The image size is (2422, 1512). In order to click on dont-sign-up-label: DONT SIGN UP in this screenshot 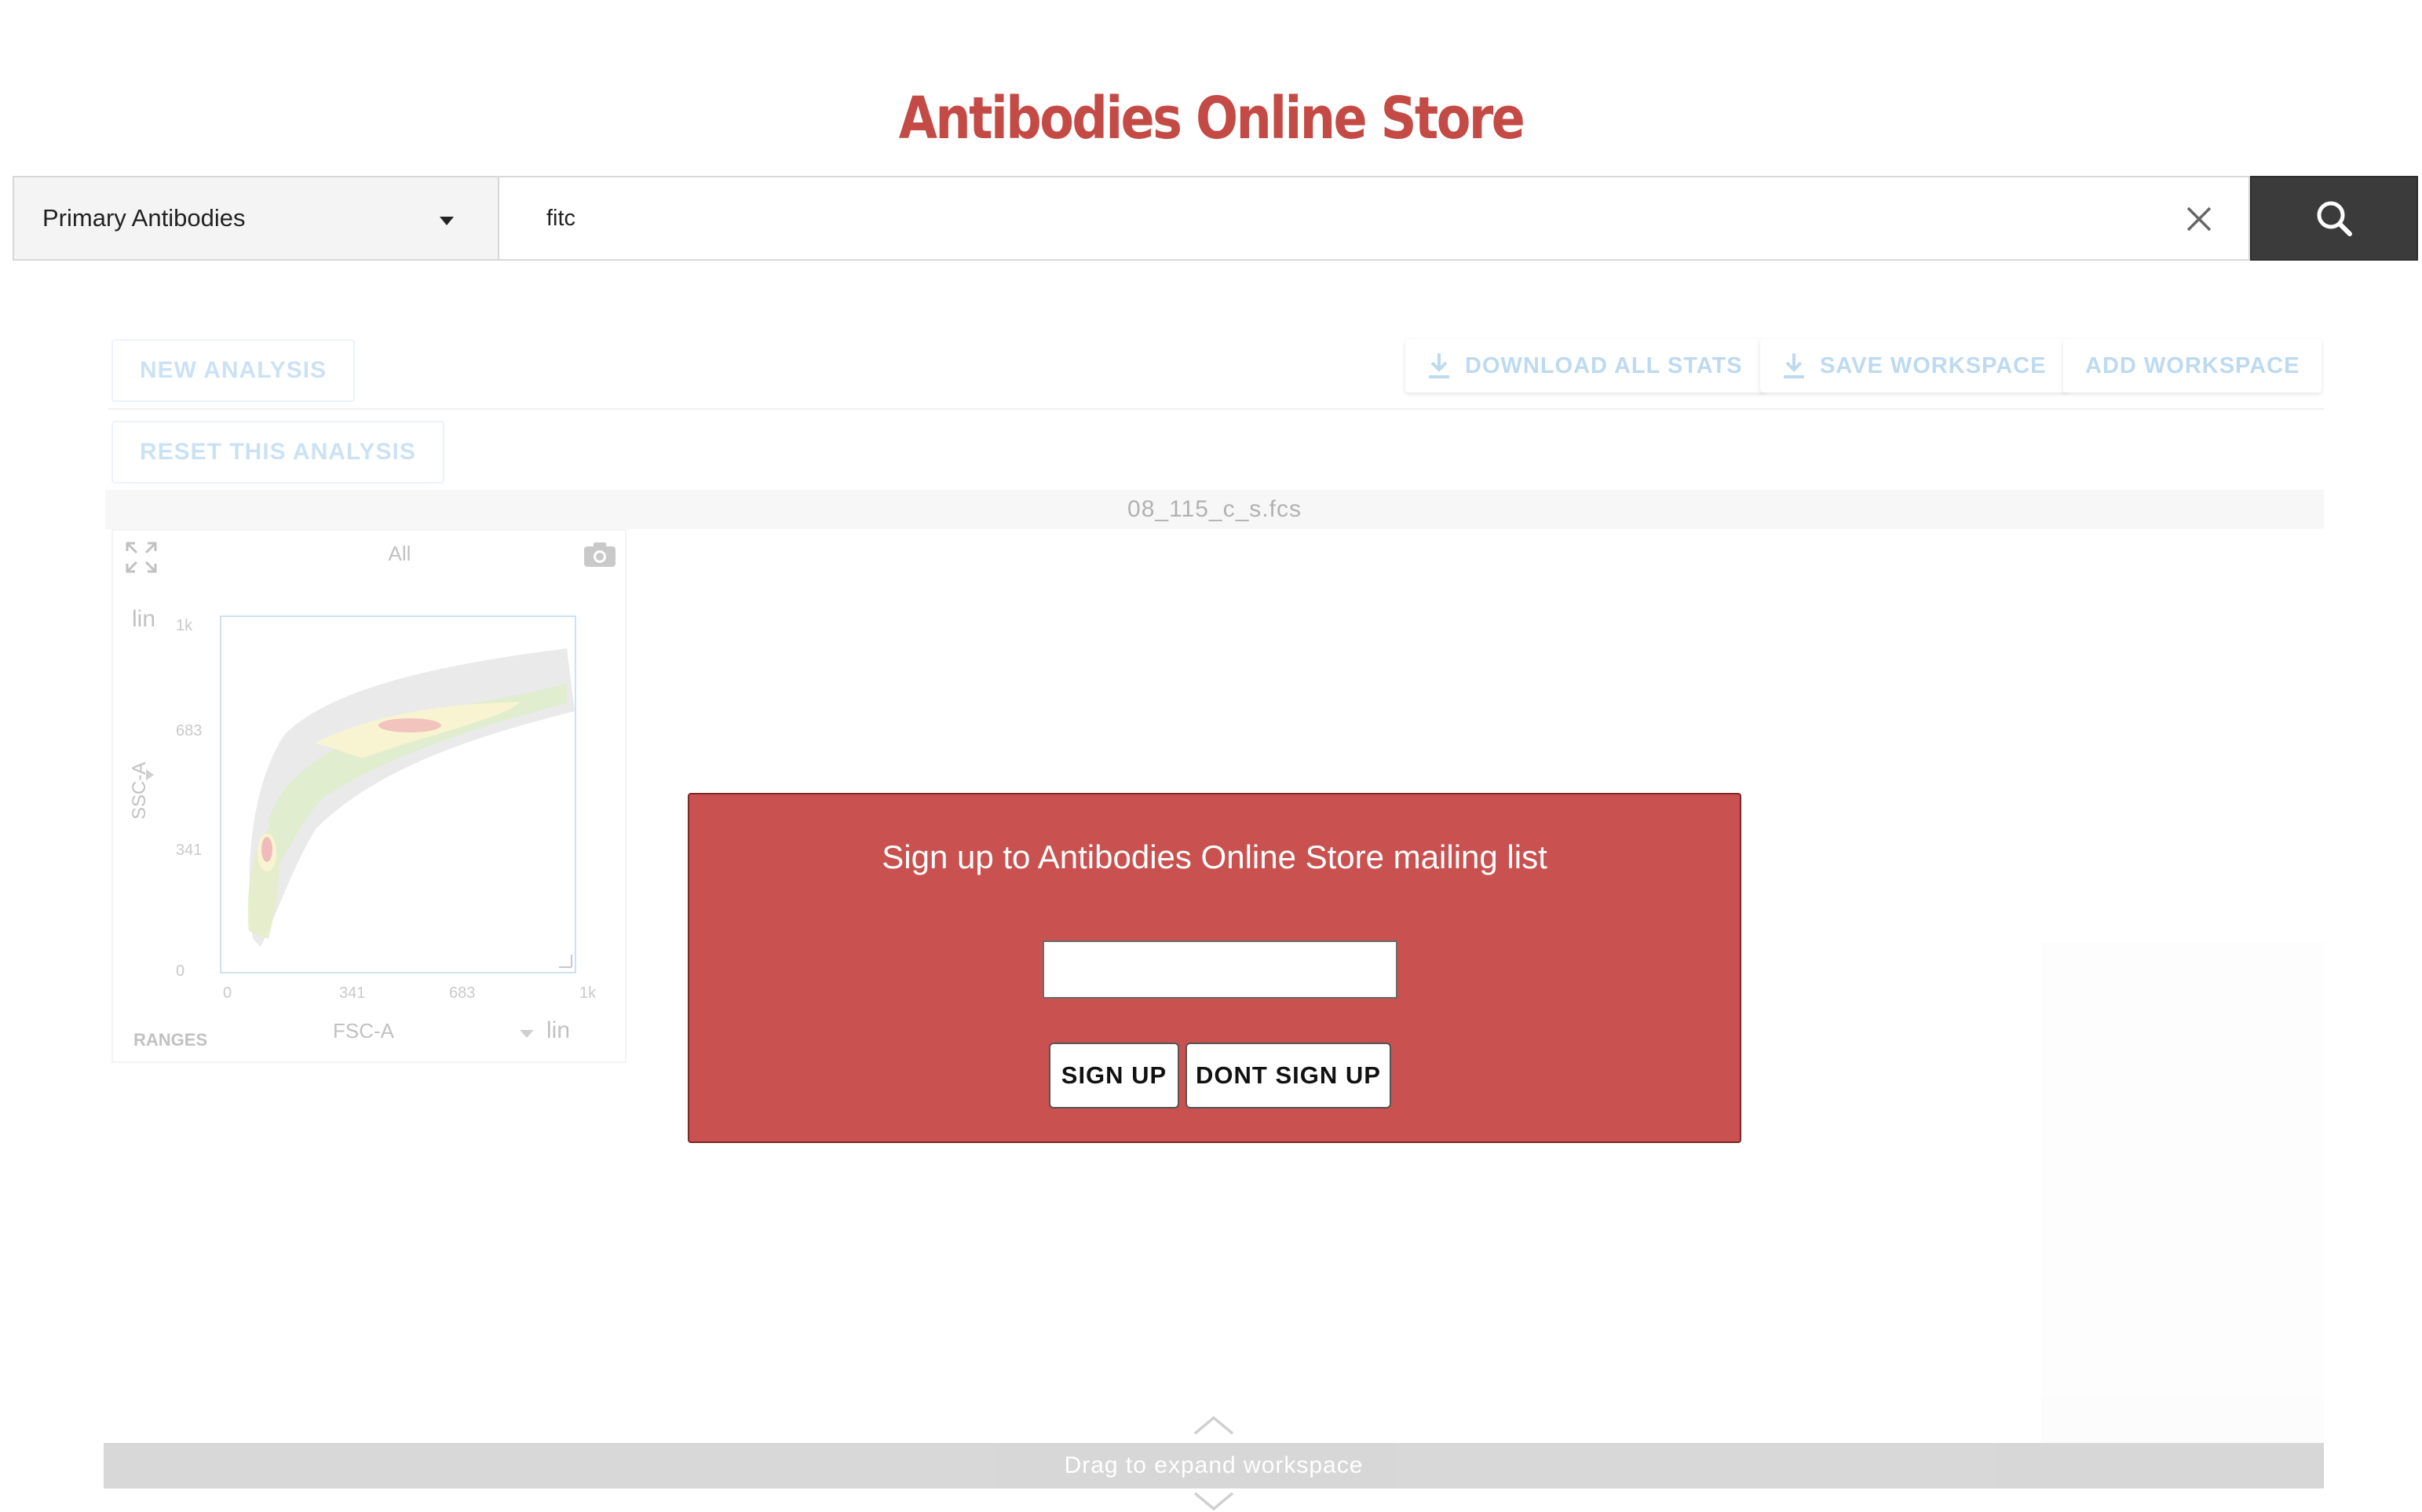, I will do `click(1289, 1075)`.